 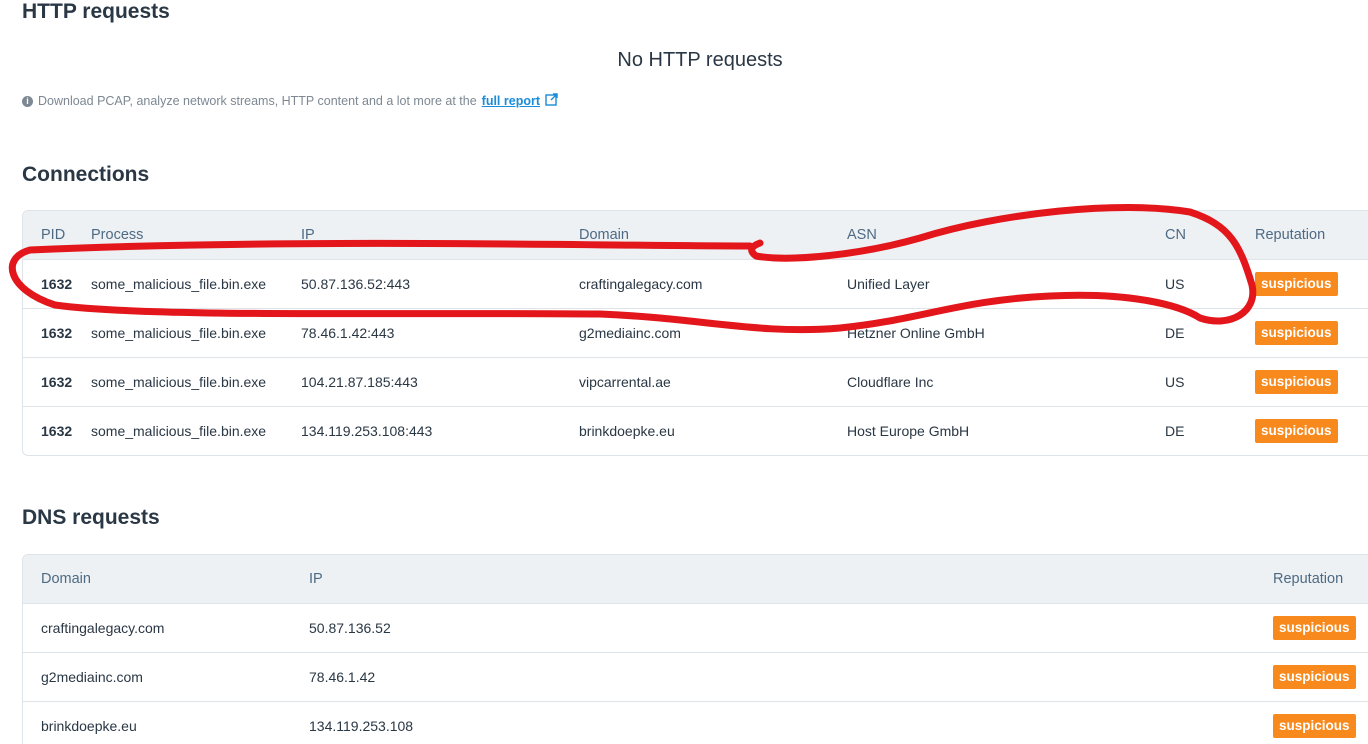 I want to click on header-pid: PID, so click(x=57, y=235).